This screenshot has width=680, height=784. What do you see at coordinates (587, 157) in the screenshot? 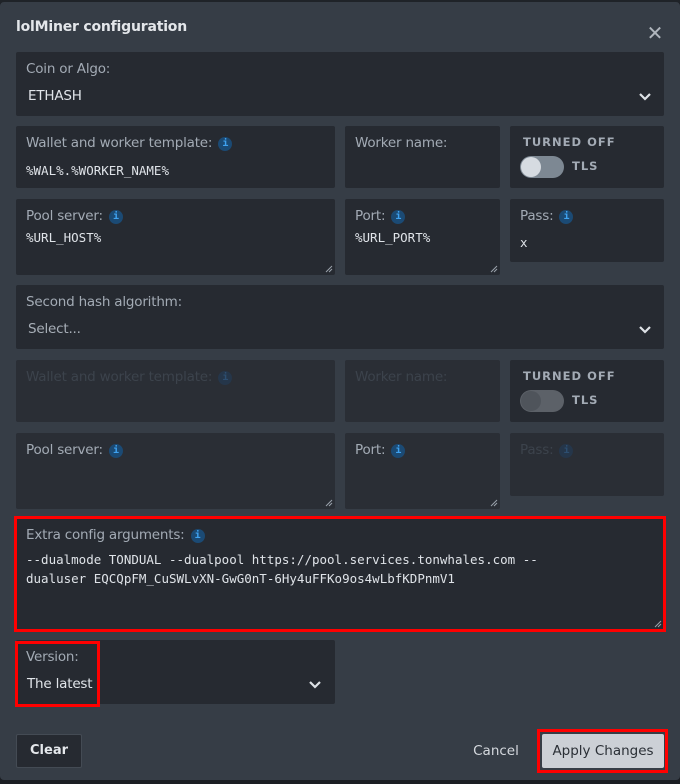
I see `tls-panel: TURNED OFF TLS` at bounding box center [587, 157].